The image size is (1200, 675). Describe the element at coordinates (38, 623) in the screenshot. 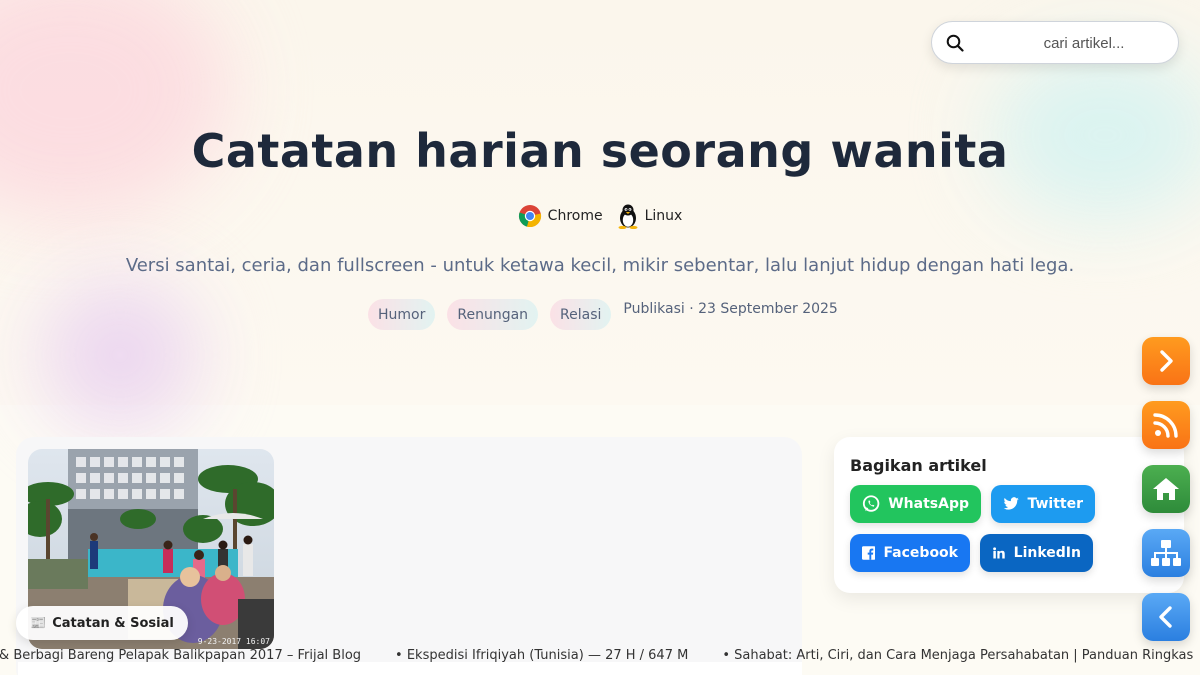

I see `newspaper-icon: 📰` at that location.